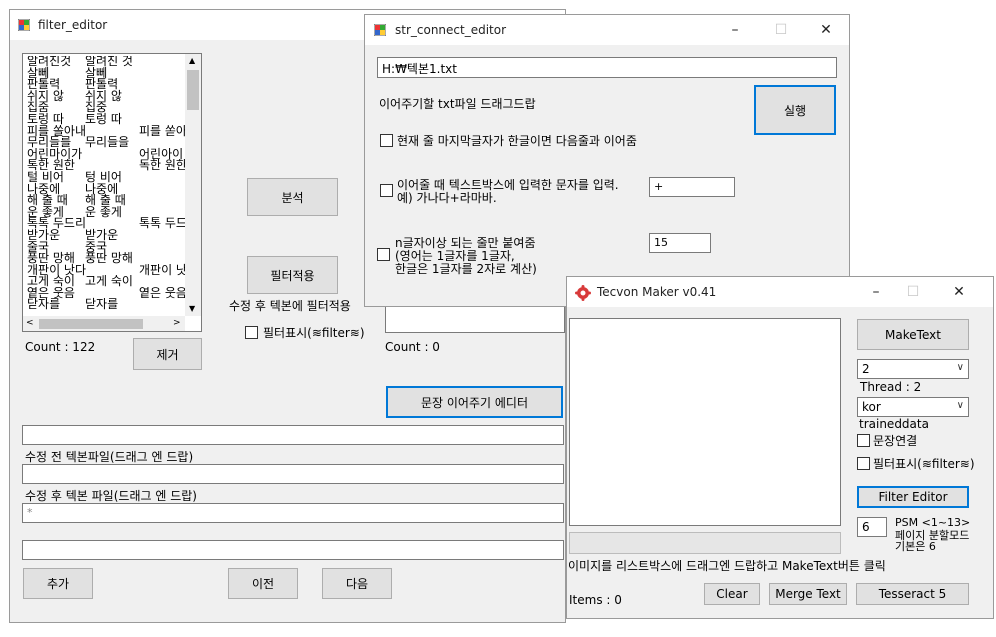 This screenshot has width=996, height=637. Describe the element at coordinates (457, 104) in the screenshot. I see `drop-label: 이어주기할 txt파일 드래그드랍` at that location.